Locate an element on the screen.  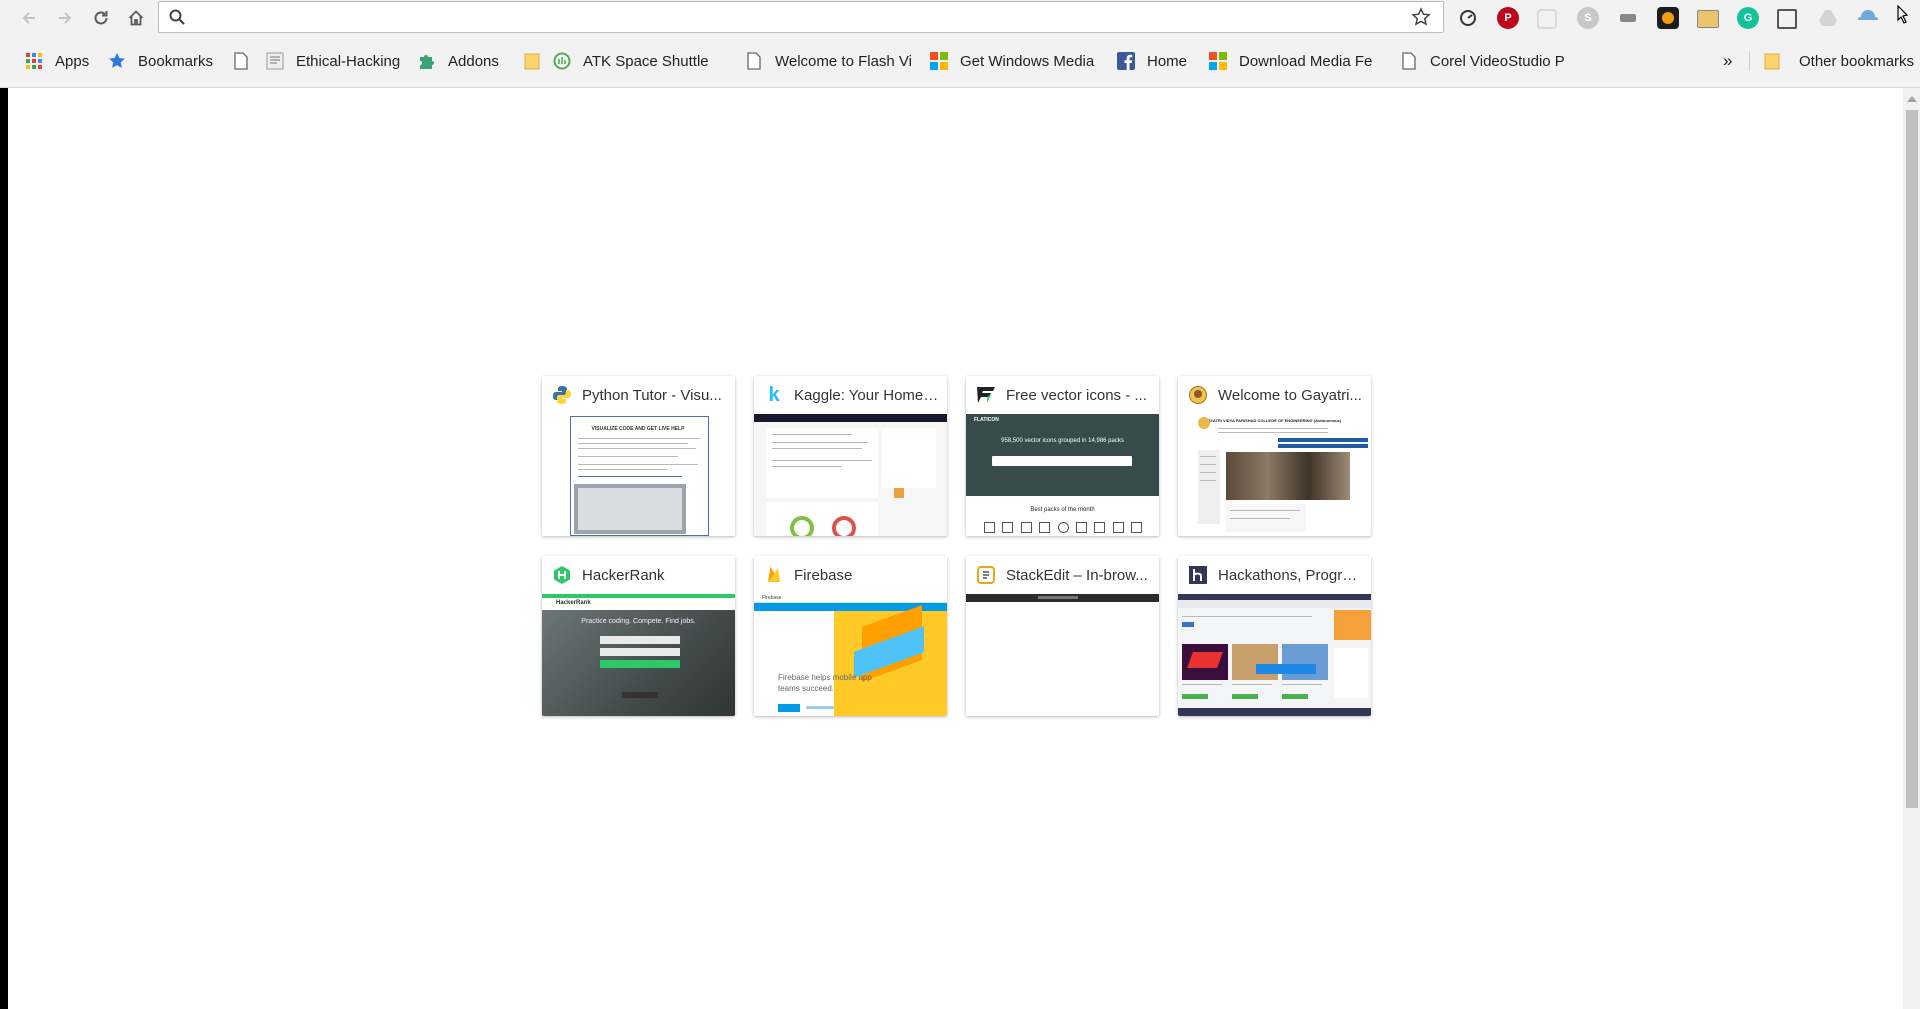
bookmarks-overflow-button: » is located at coordinates (1727, 61).